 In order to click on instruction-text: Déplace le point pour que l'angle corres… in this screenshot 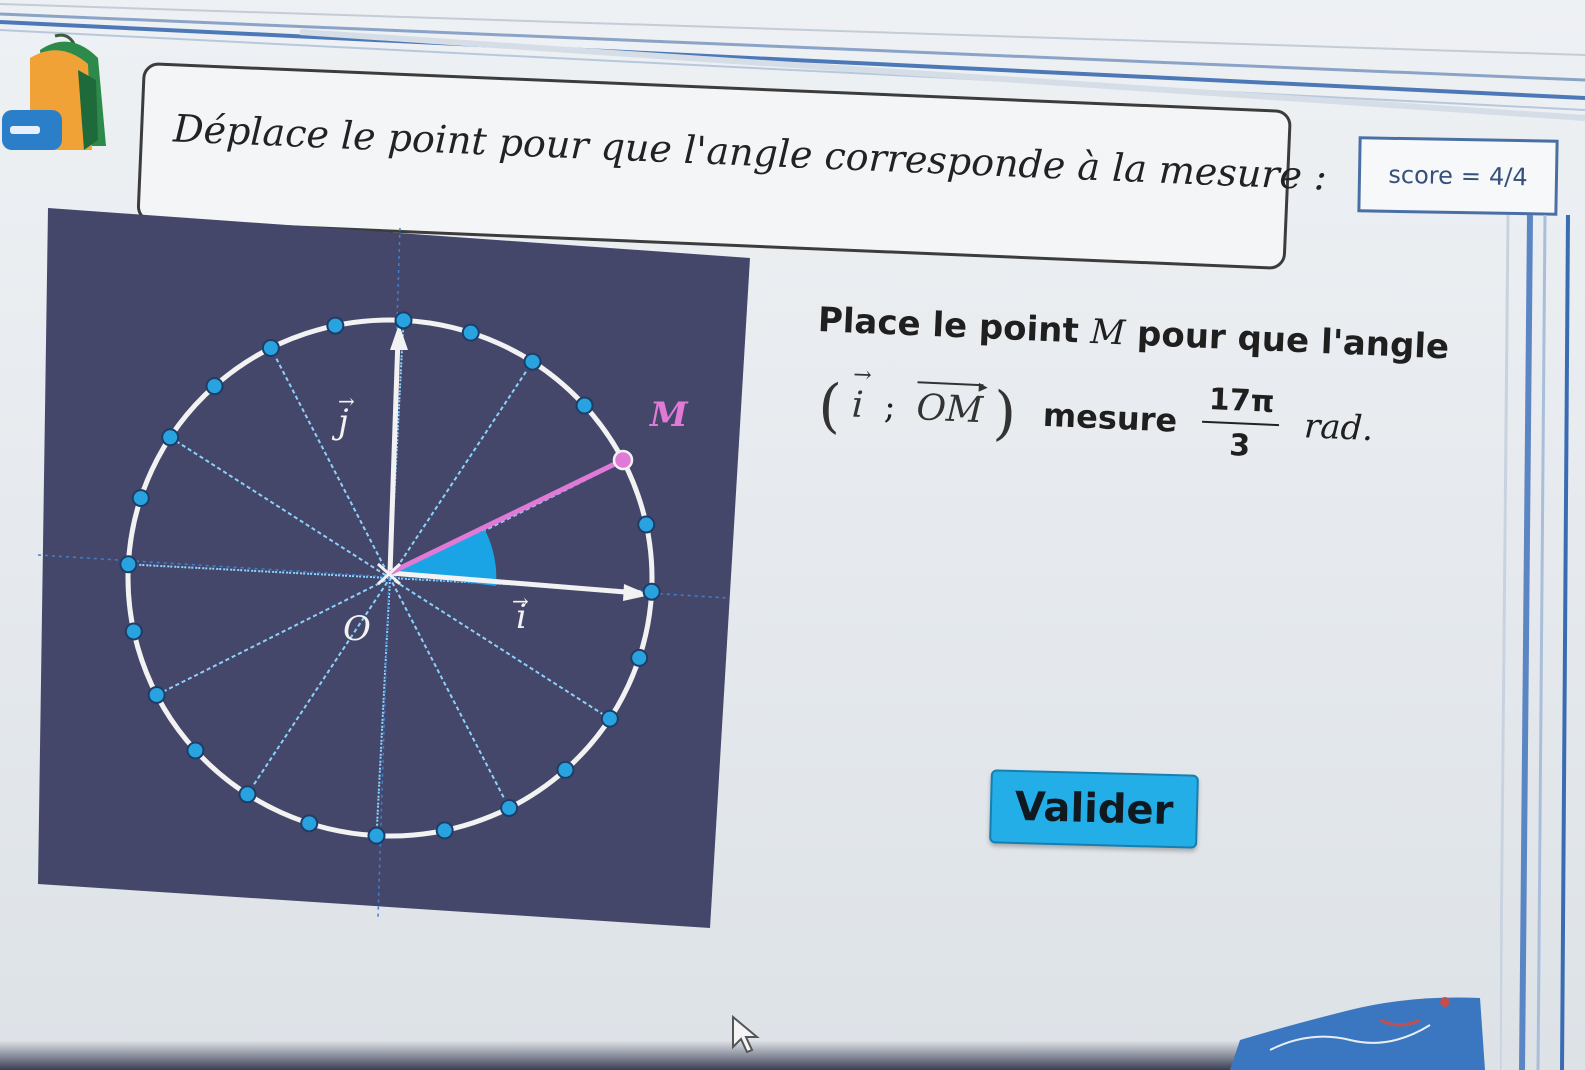, I will do `click(750, 152)`.